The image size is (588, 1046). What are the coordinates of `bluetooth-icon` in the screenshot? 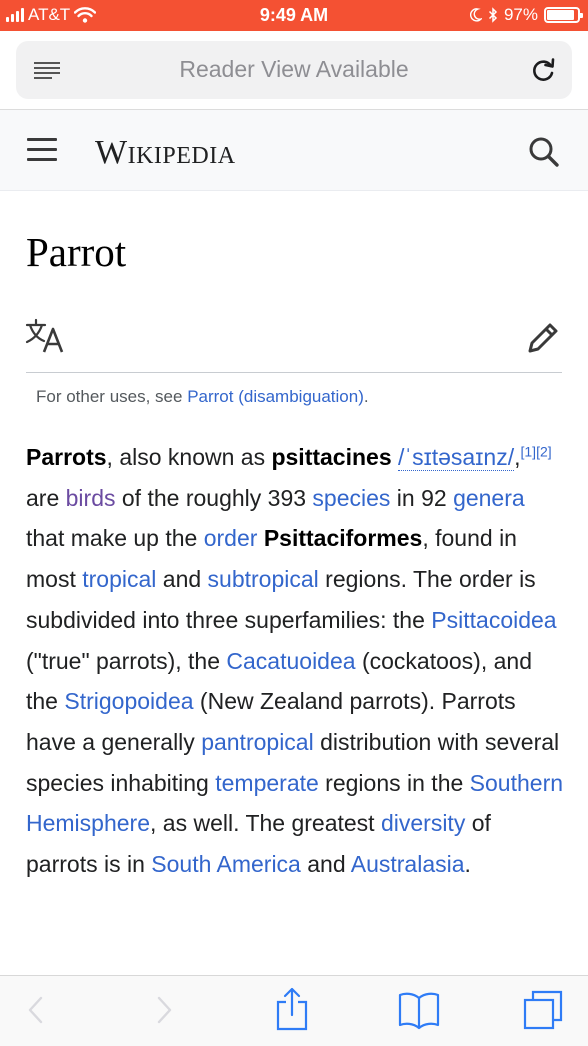 It's located at (493, 15).